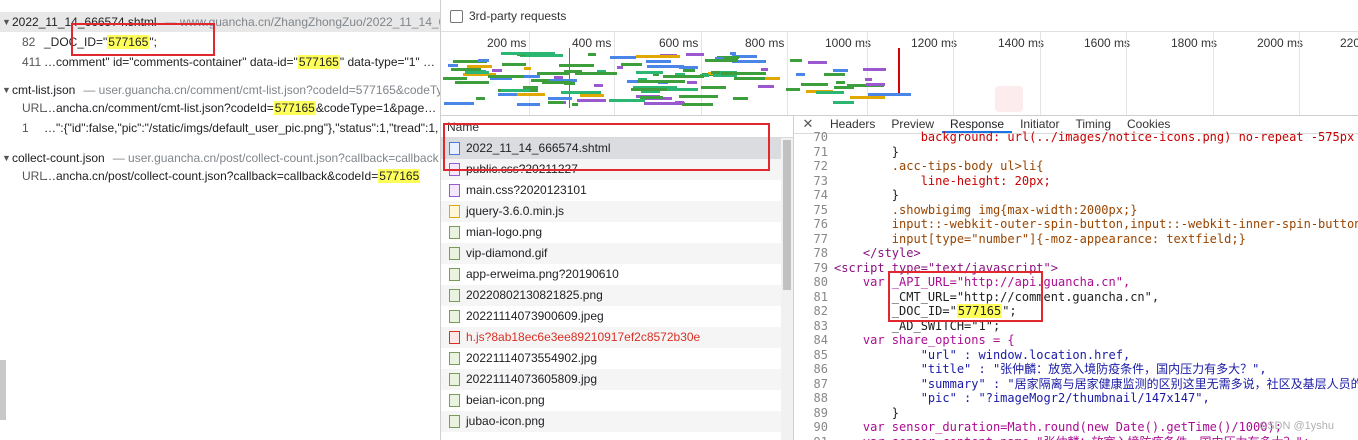 Image resolution: width=1358 pixels, height=440 pixels. Describe the element at coordinates (617, 316) in the screenshot. I see `request-row: 20221114073900609.jpeg` at that location.